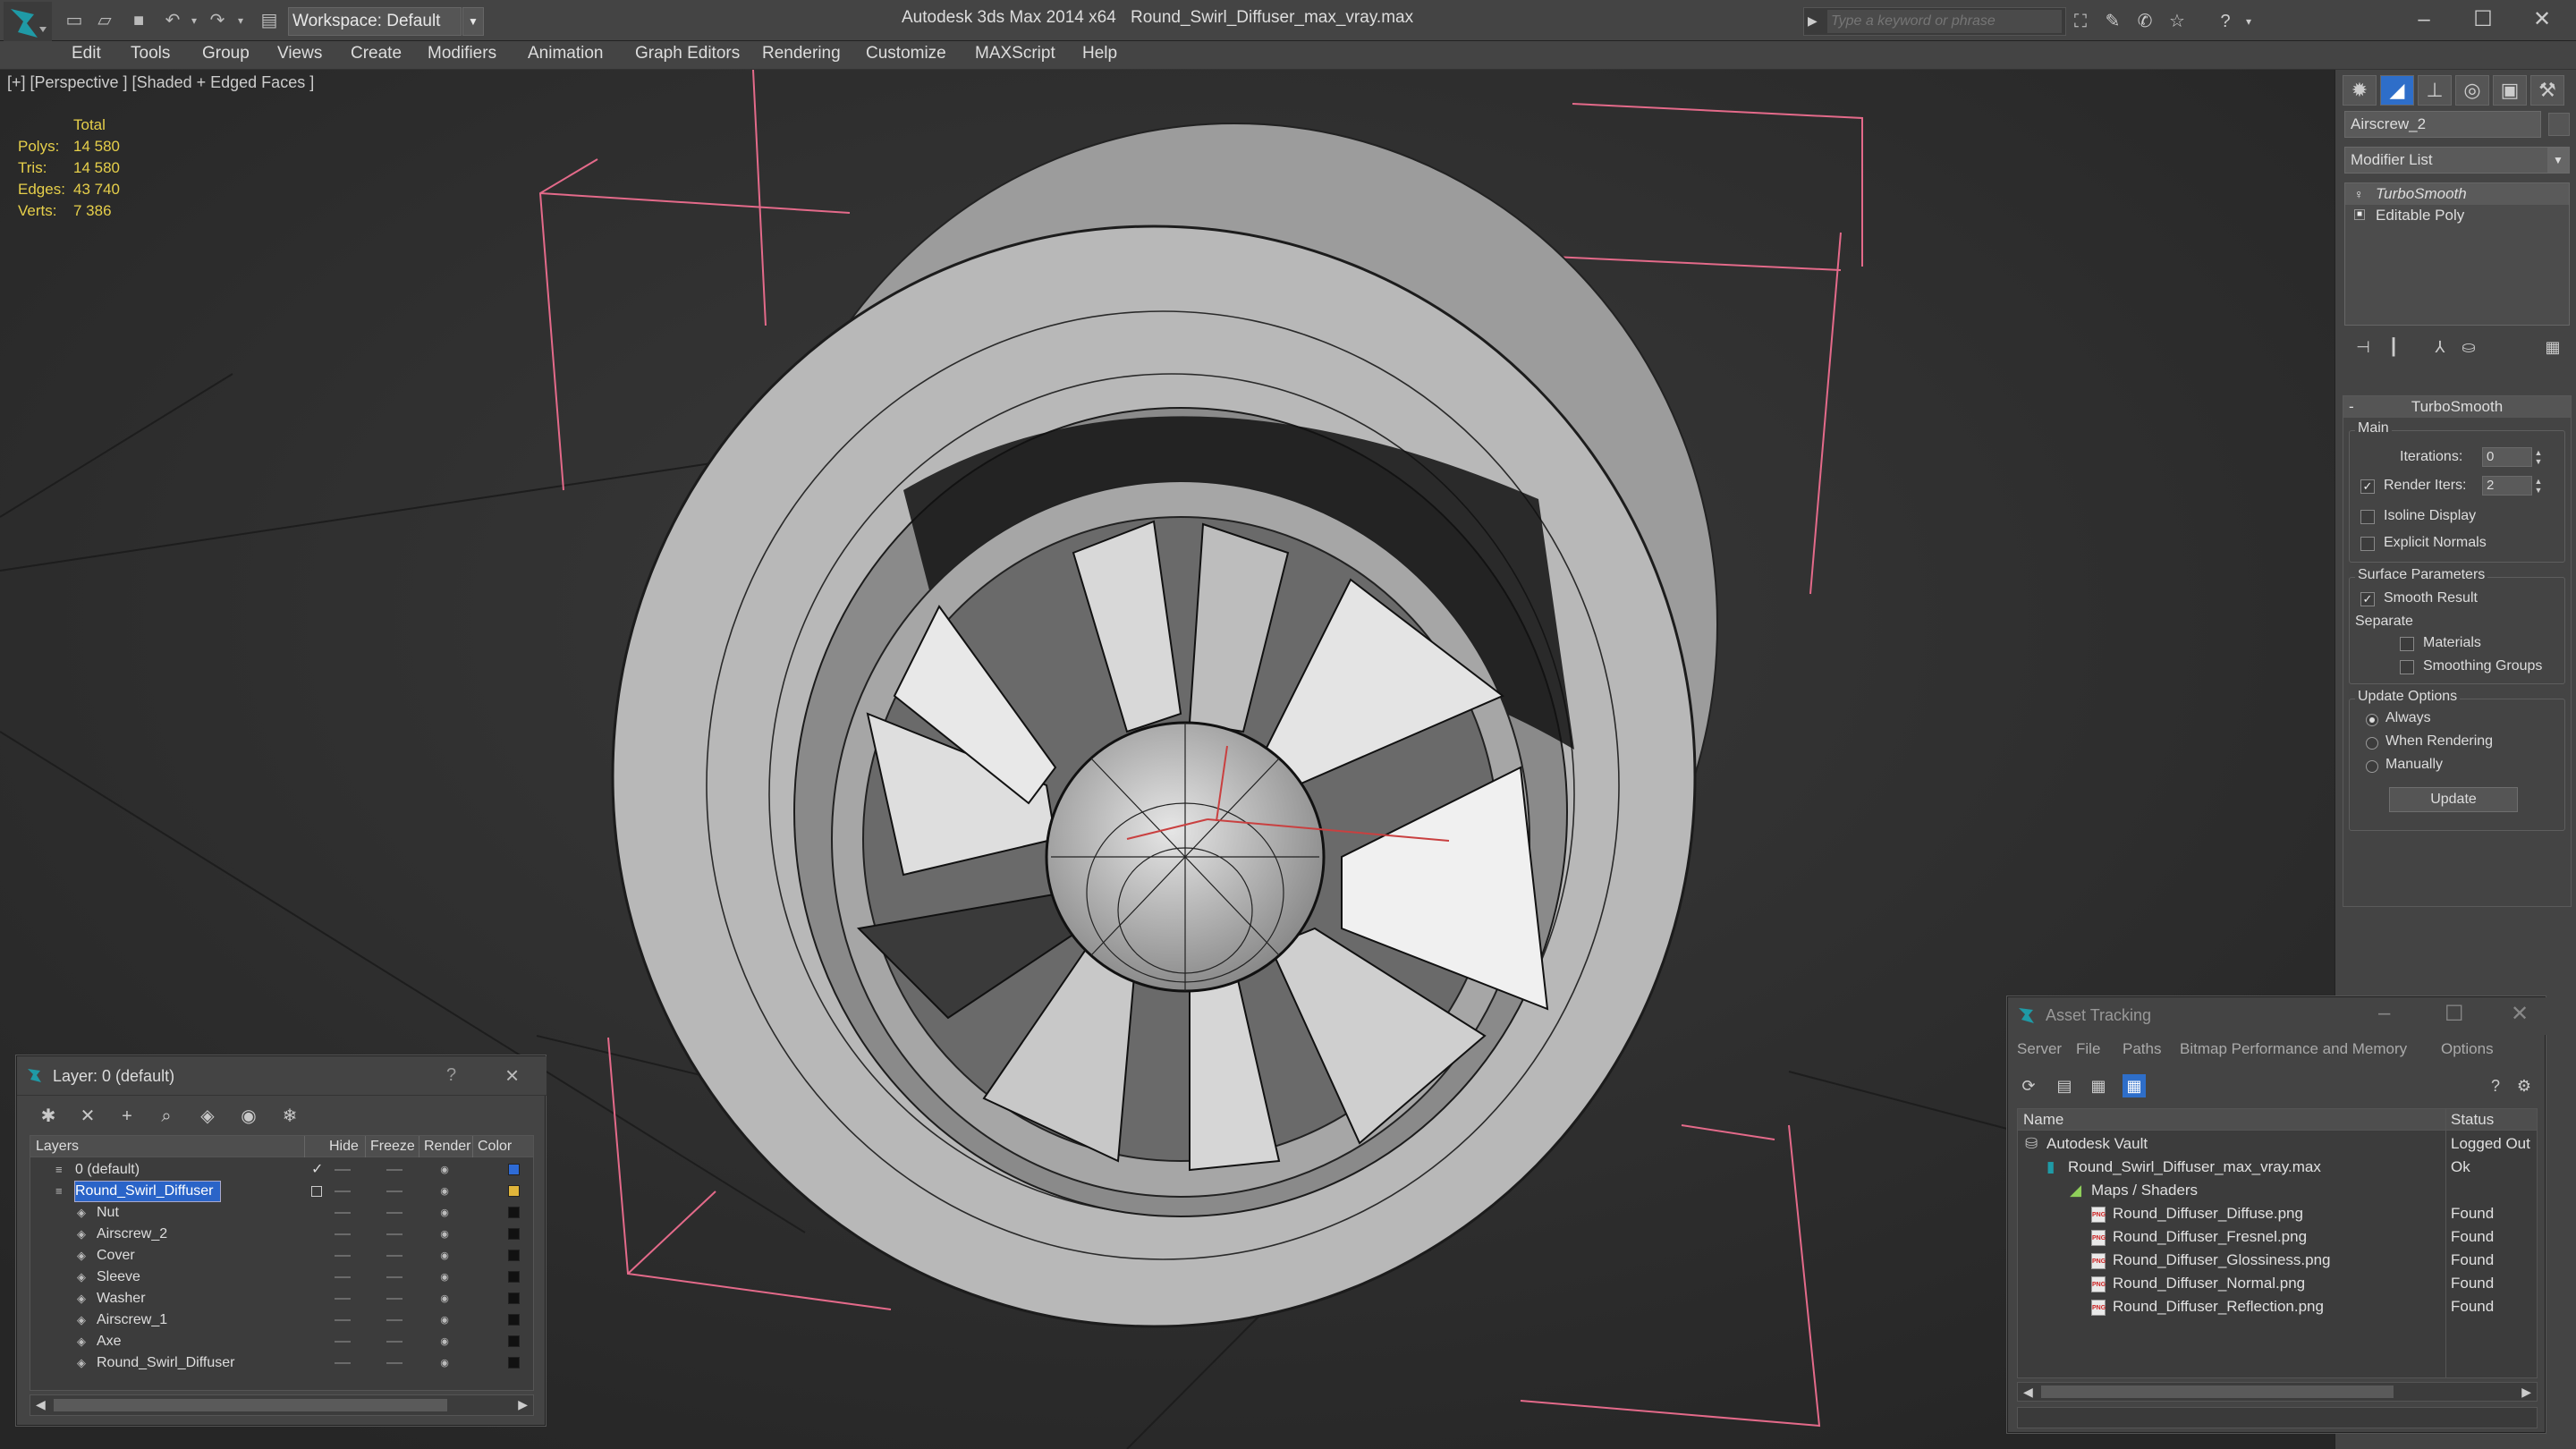 This screenshot has height=1449, width=2576. What do you see at coordinates (119, 1256) in the screenshot?
I see `layer-name: Cover` at bounding box center [119, 1256].